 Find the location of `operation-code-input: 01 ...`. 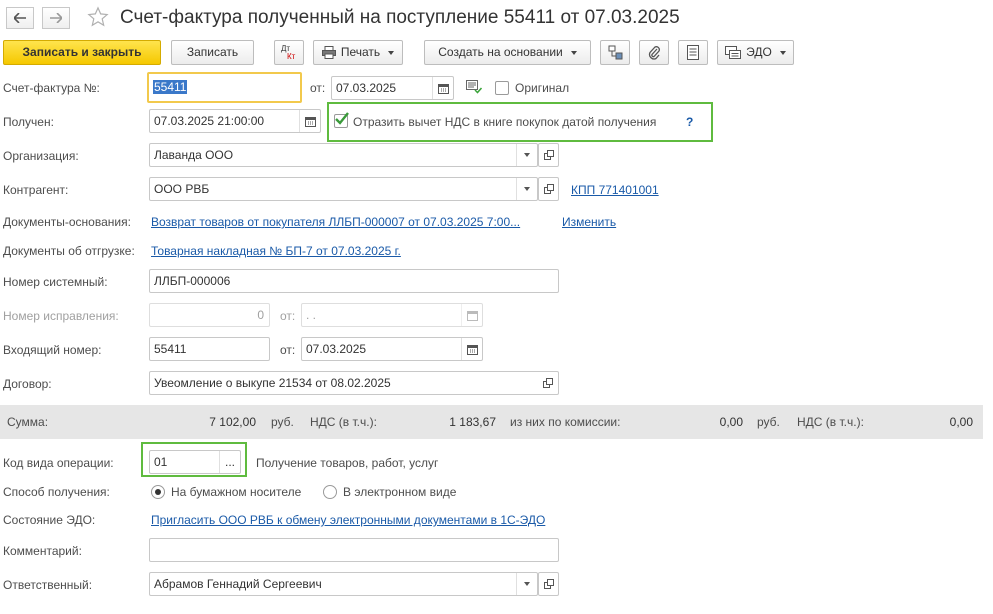

operation-code-input: 01 ... is located at coordinates (195, 462).